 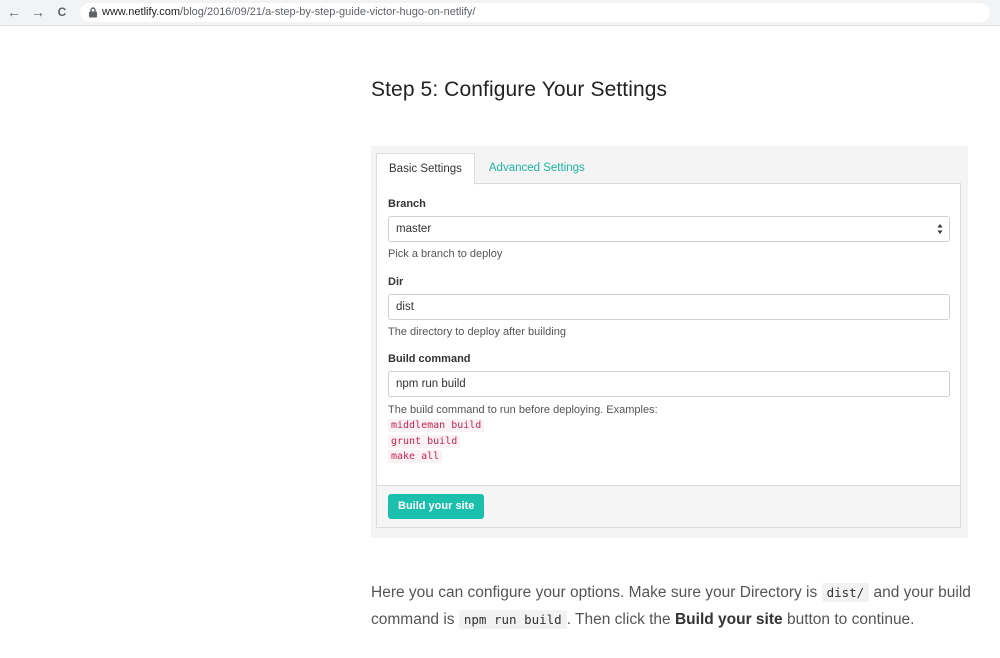 I want to click on tab-advanced-settings: Advanced Settings, so click(x=536, y=168).